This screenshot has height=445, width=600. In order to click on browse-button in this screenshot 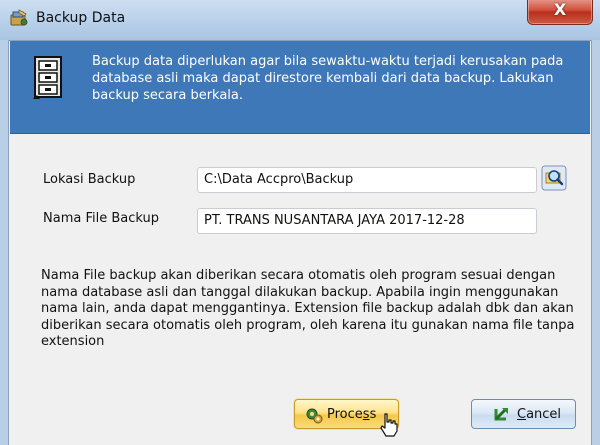, I will do `click(554, 178)`.